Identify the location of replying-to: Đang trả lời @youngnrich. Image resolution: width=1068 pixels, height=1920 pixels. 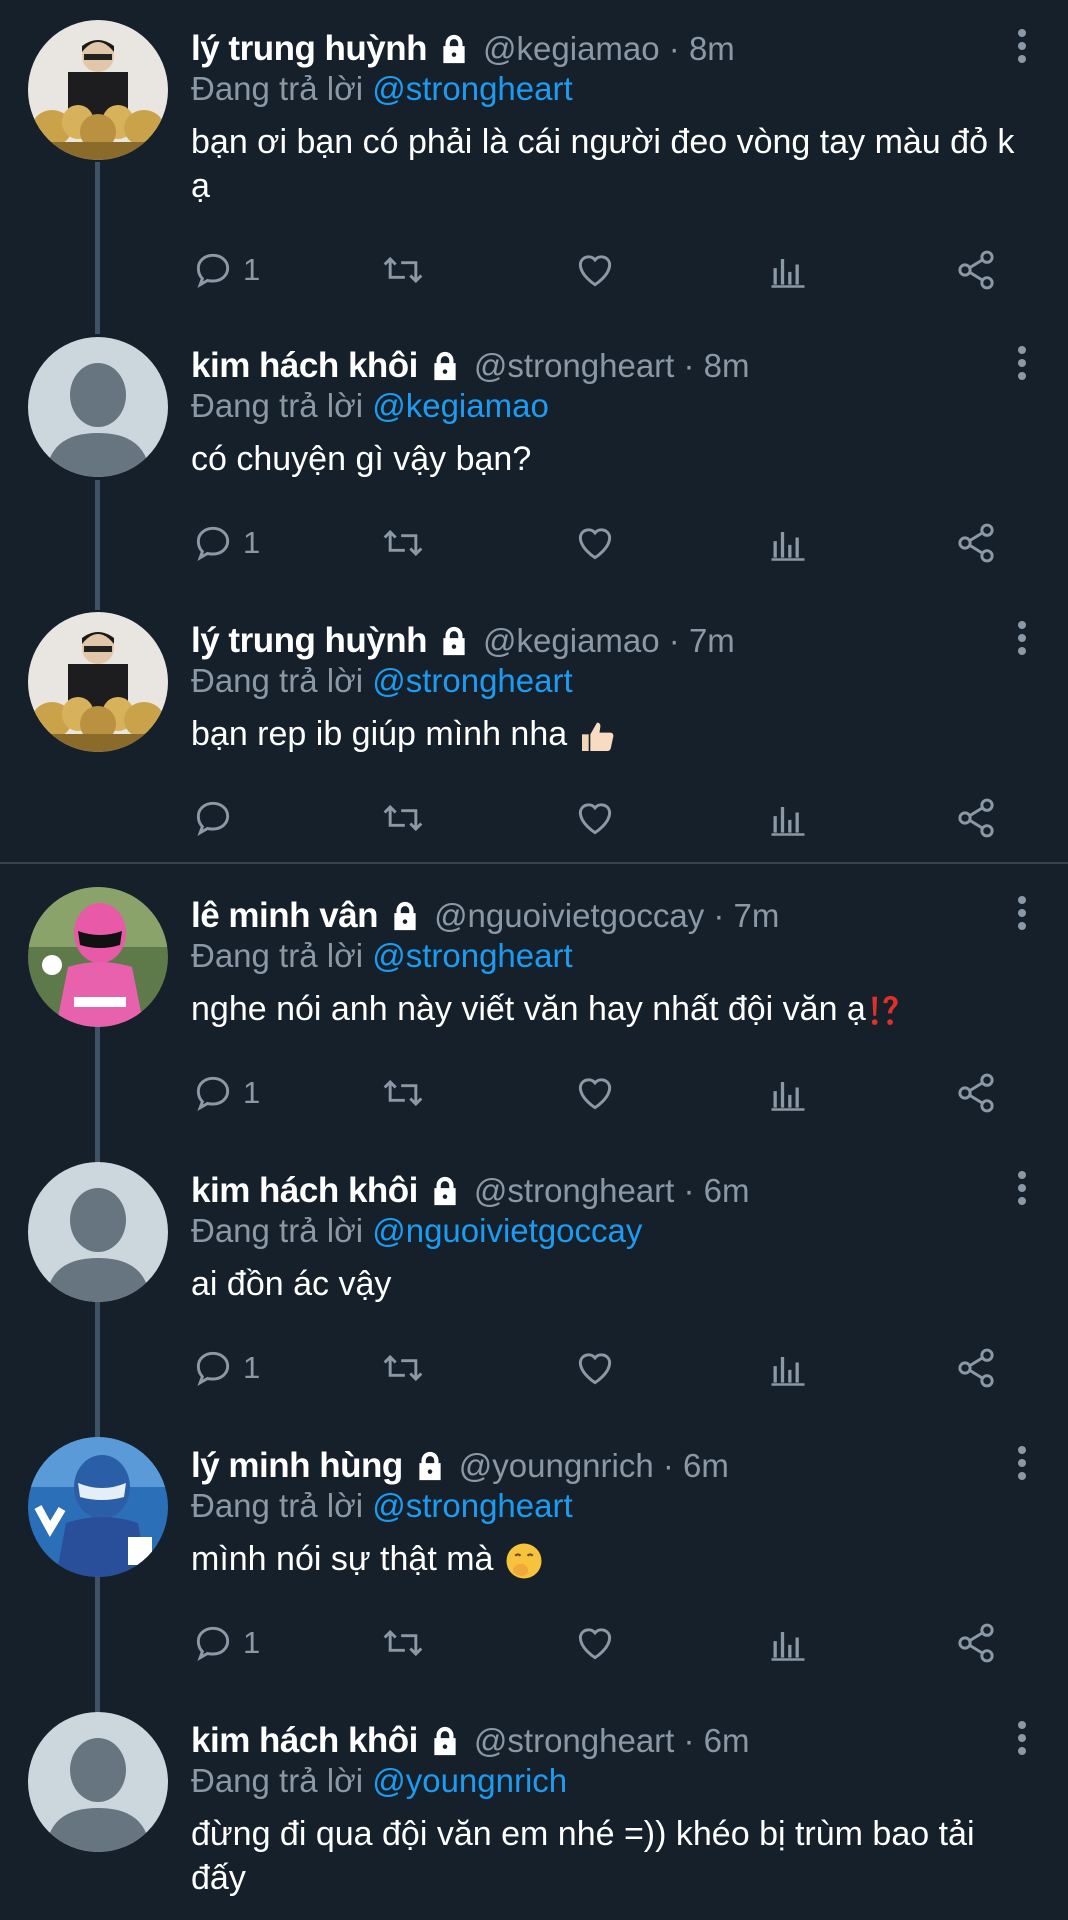
(379, 1780).